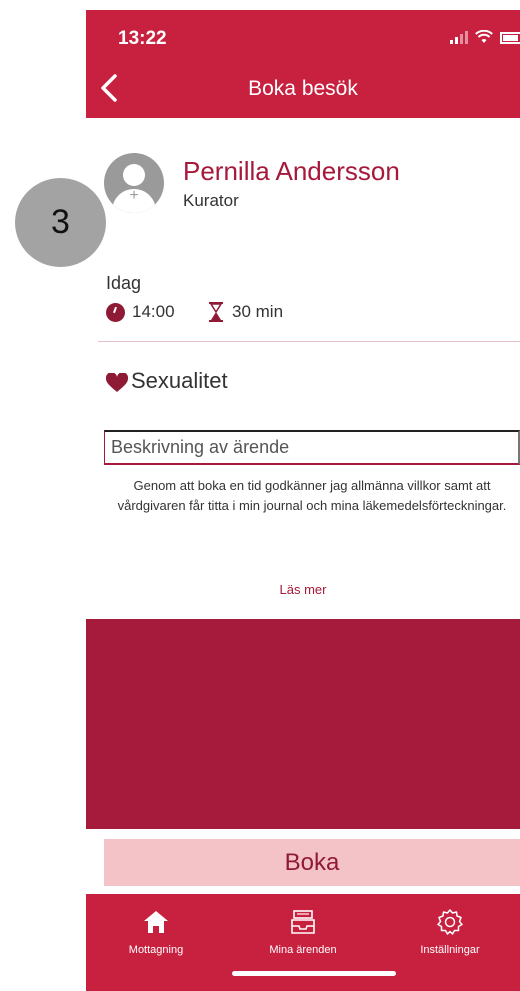  I want to click on description-input, so click(312, 447).